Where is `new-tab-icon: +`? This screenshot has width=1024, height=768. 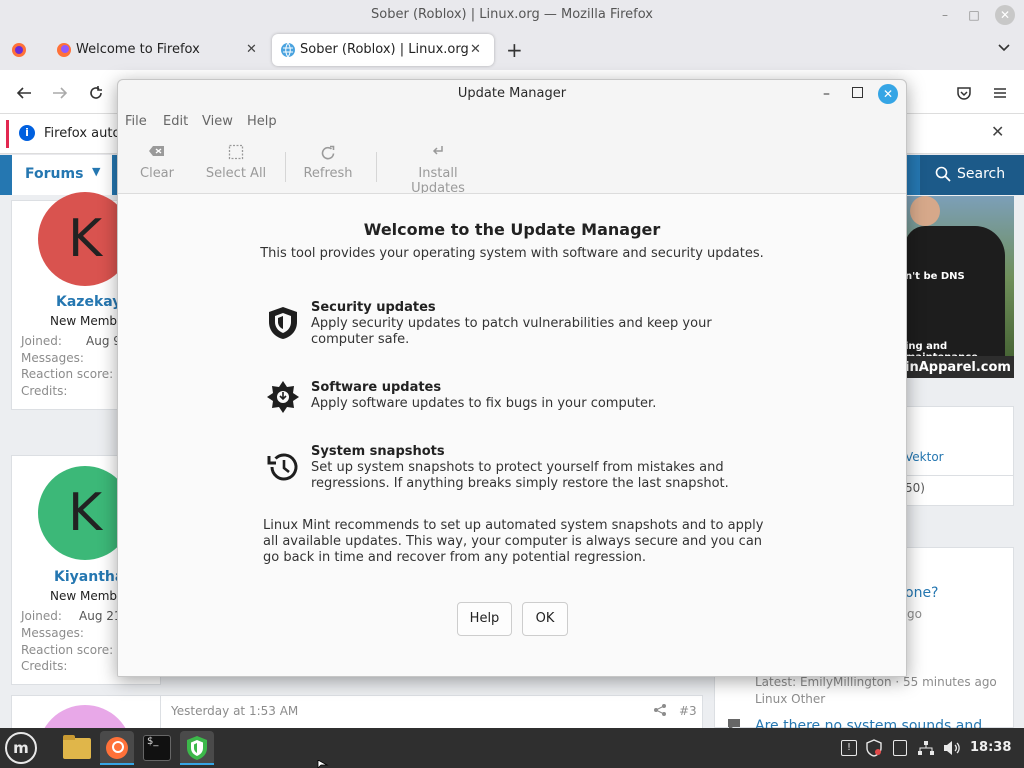
new-tab-icon: + is located at coordinates (514, 50).